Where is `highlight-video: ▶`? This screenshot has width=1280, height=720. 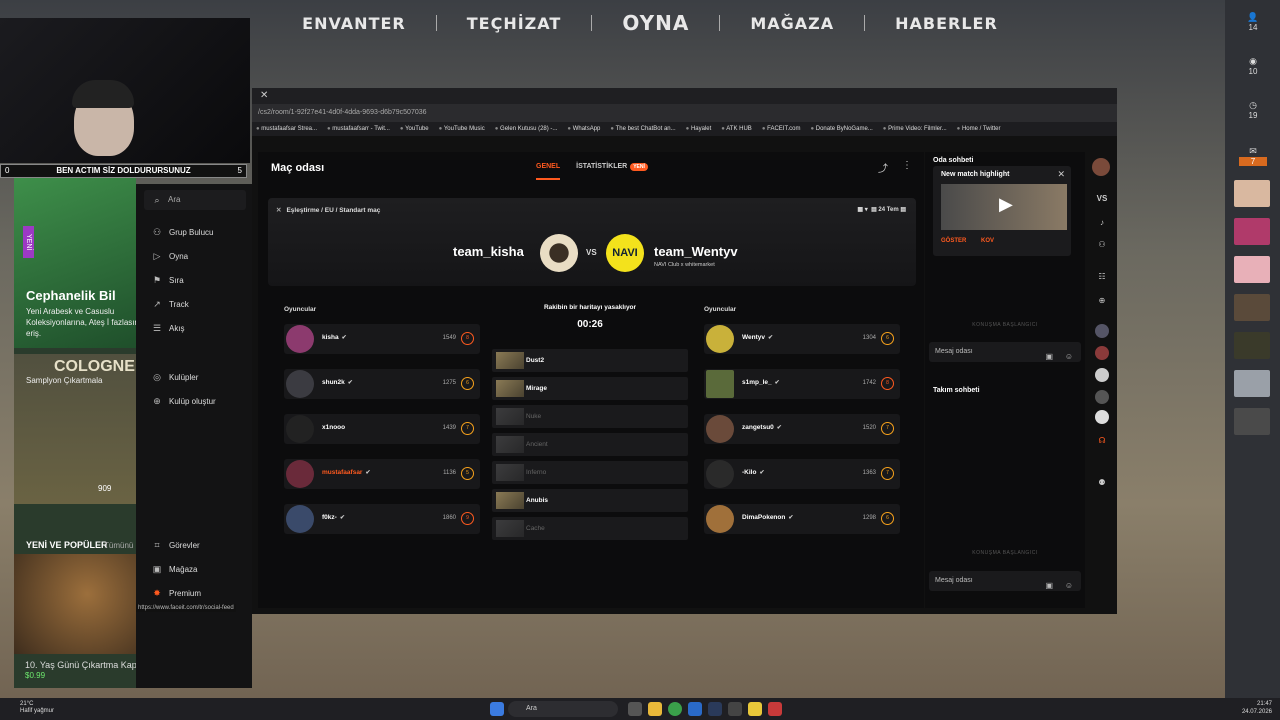 highlight-video: ▶ is located at coordinates (1004, 207).